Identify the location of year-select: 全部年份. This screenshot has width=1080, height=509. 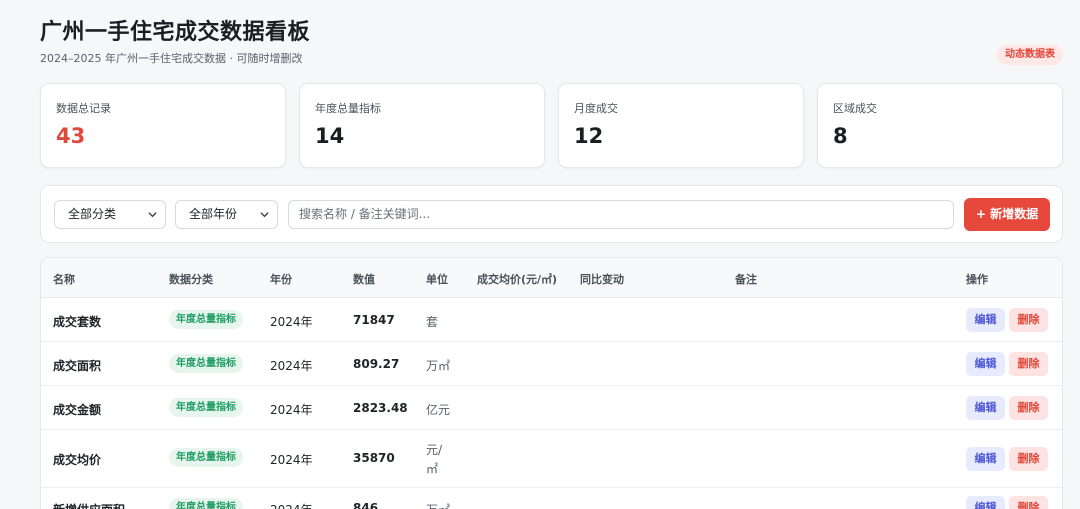
(226, 214).